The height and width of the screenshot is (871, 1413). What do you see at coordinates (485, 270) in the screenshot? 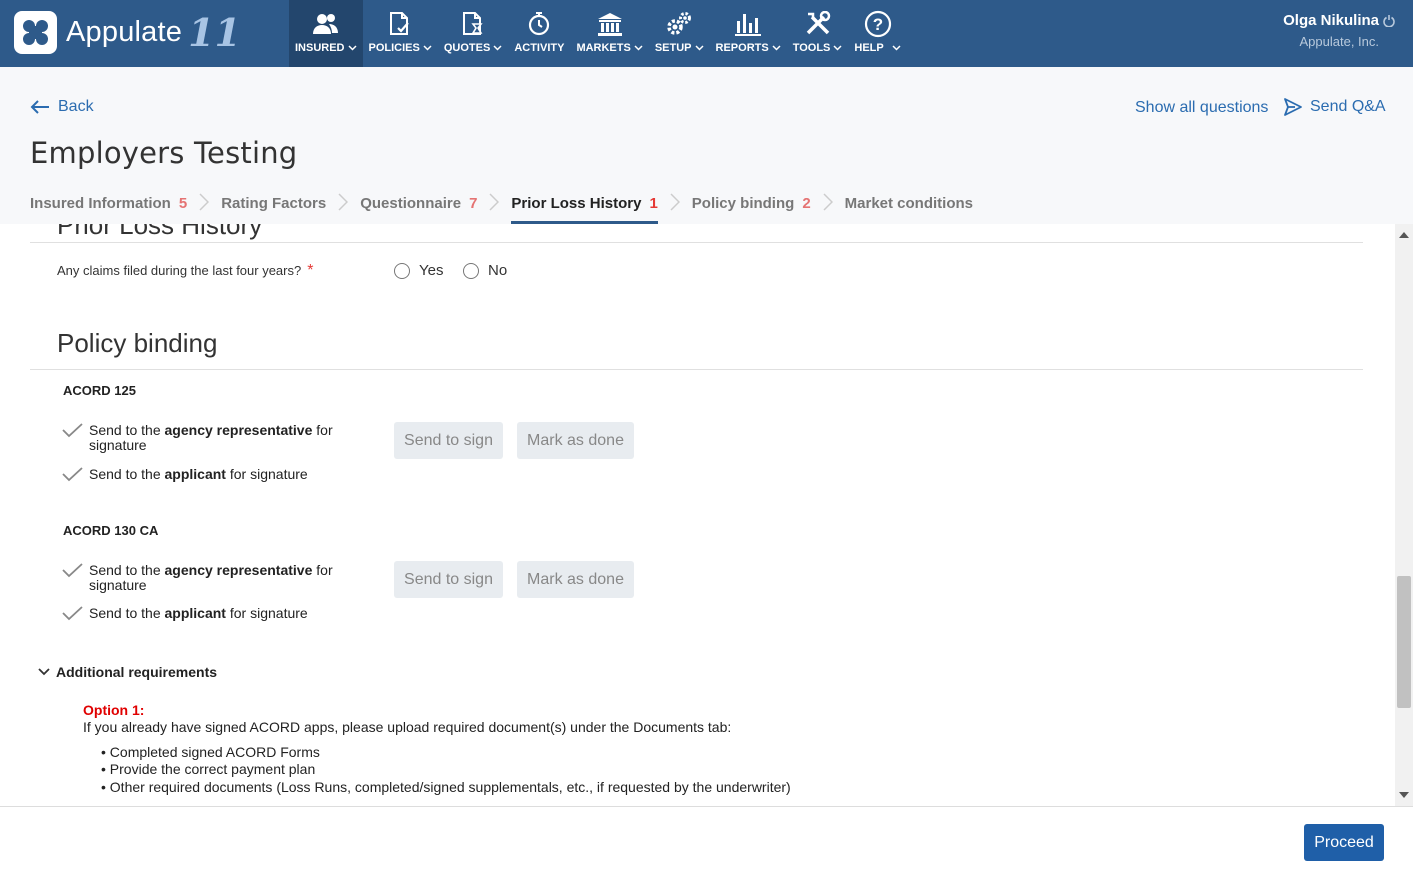
I see `claims-radio-no: No` at bounding box center [485, 270].